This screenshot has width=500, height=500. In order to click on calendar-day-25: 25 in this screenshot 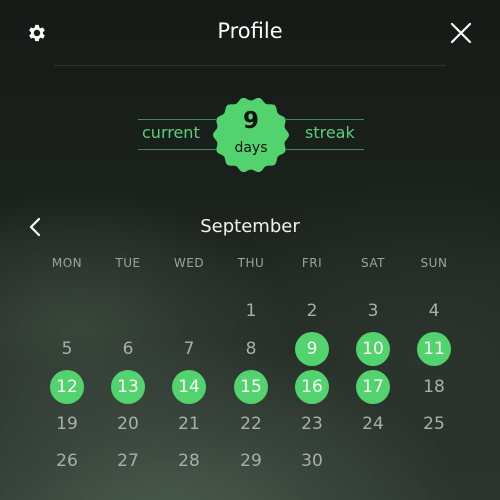, I will do `click(434, 424)`.